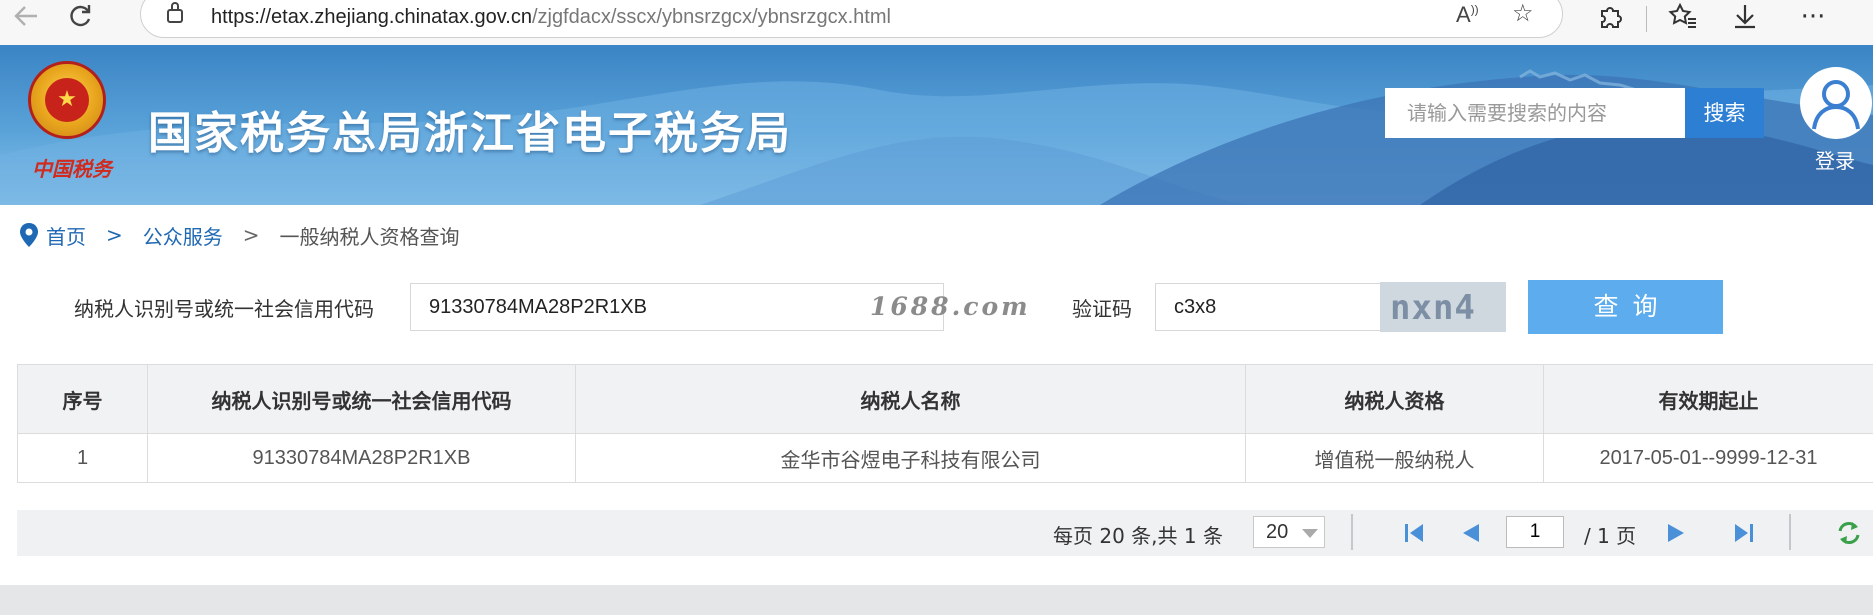 The width and height of the screenshot is (1873, 615). I want to click on site-title: 国家税务总局浙江省电子税务局, so click(470, 133).